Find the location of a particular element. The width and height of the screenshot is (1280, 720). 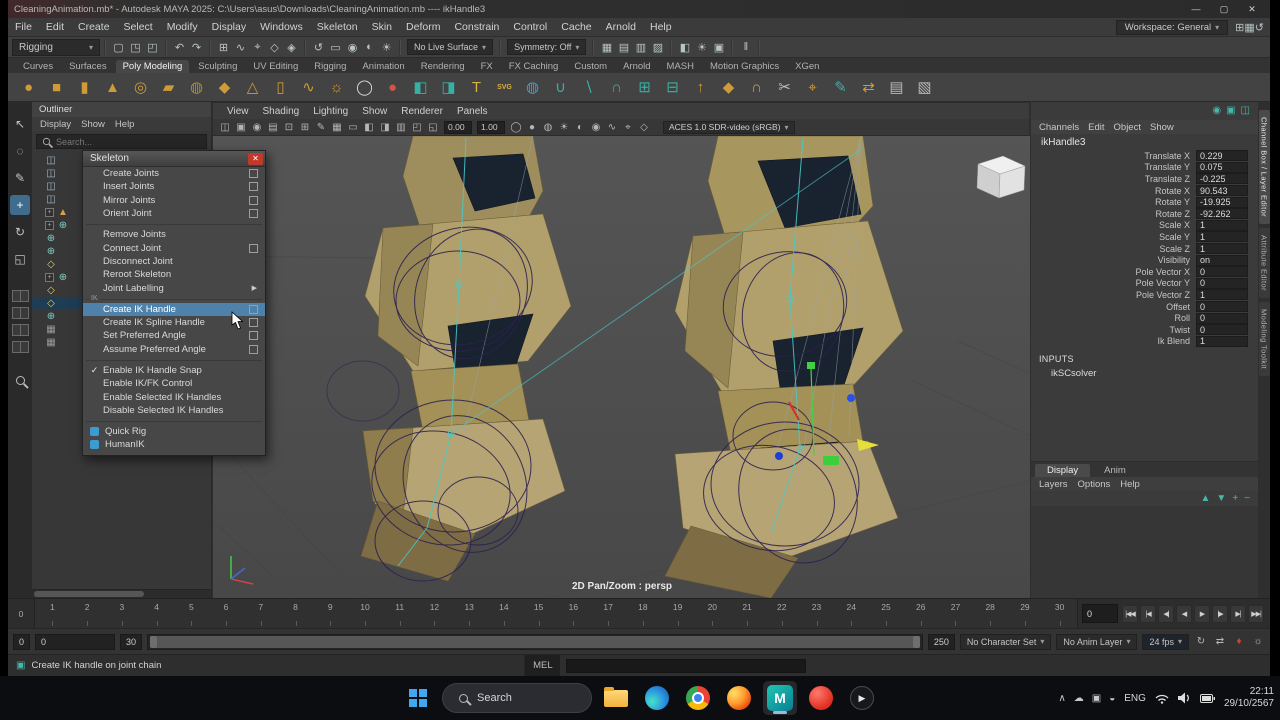

outliner-title: Outliner is located at coordinates (121, 109).